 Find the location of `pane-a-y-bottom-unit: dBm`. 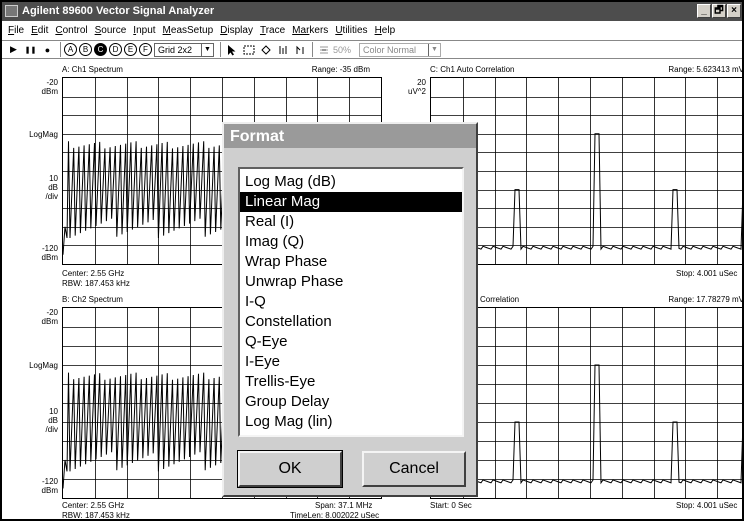

pane-a-y-bottom-unit: dBm is located at coordinates (49, 257).